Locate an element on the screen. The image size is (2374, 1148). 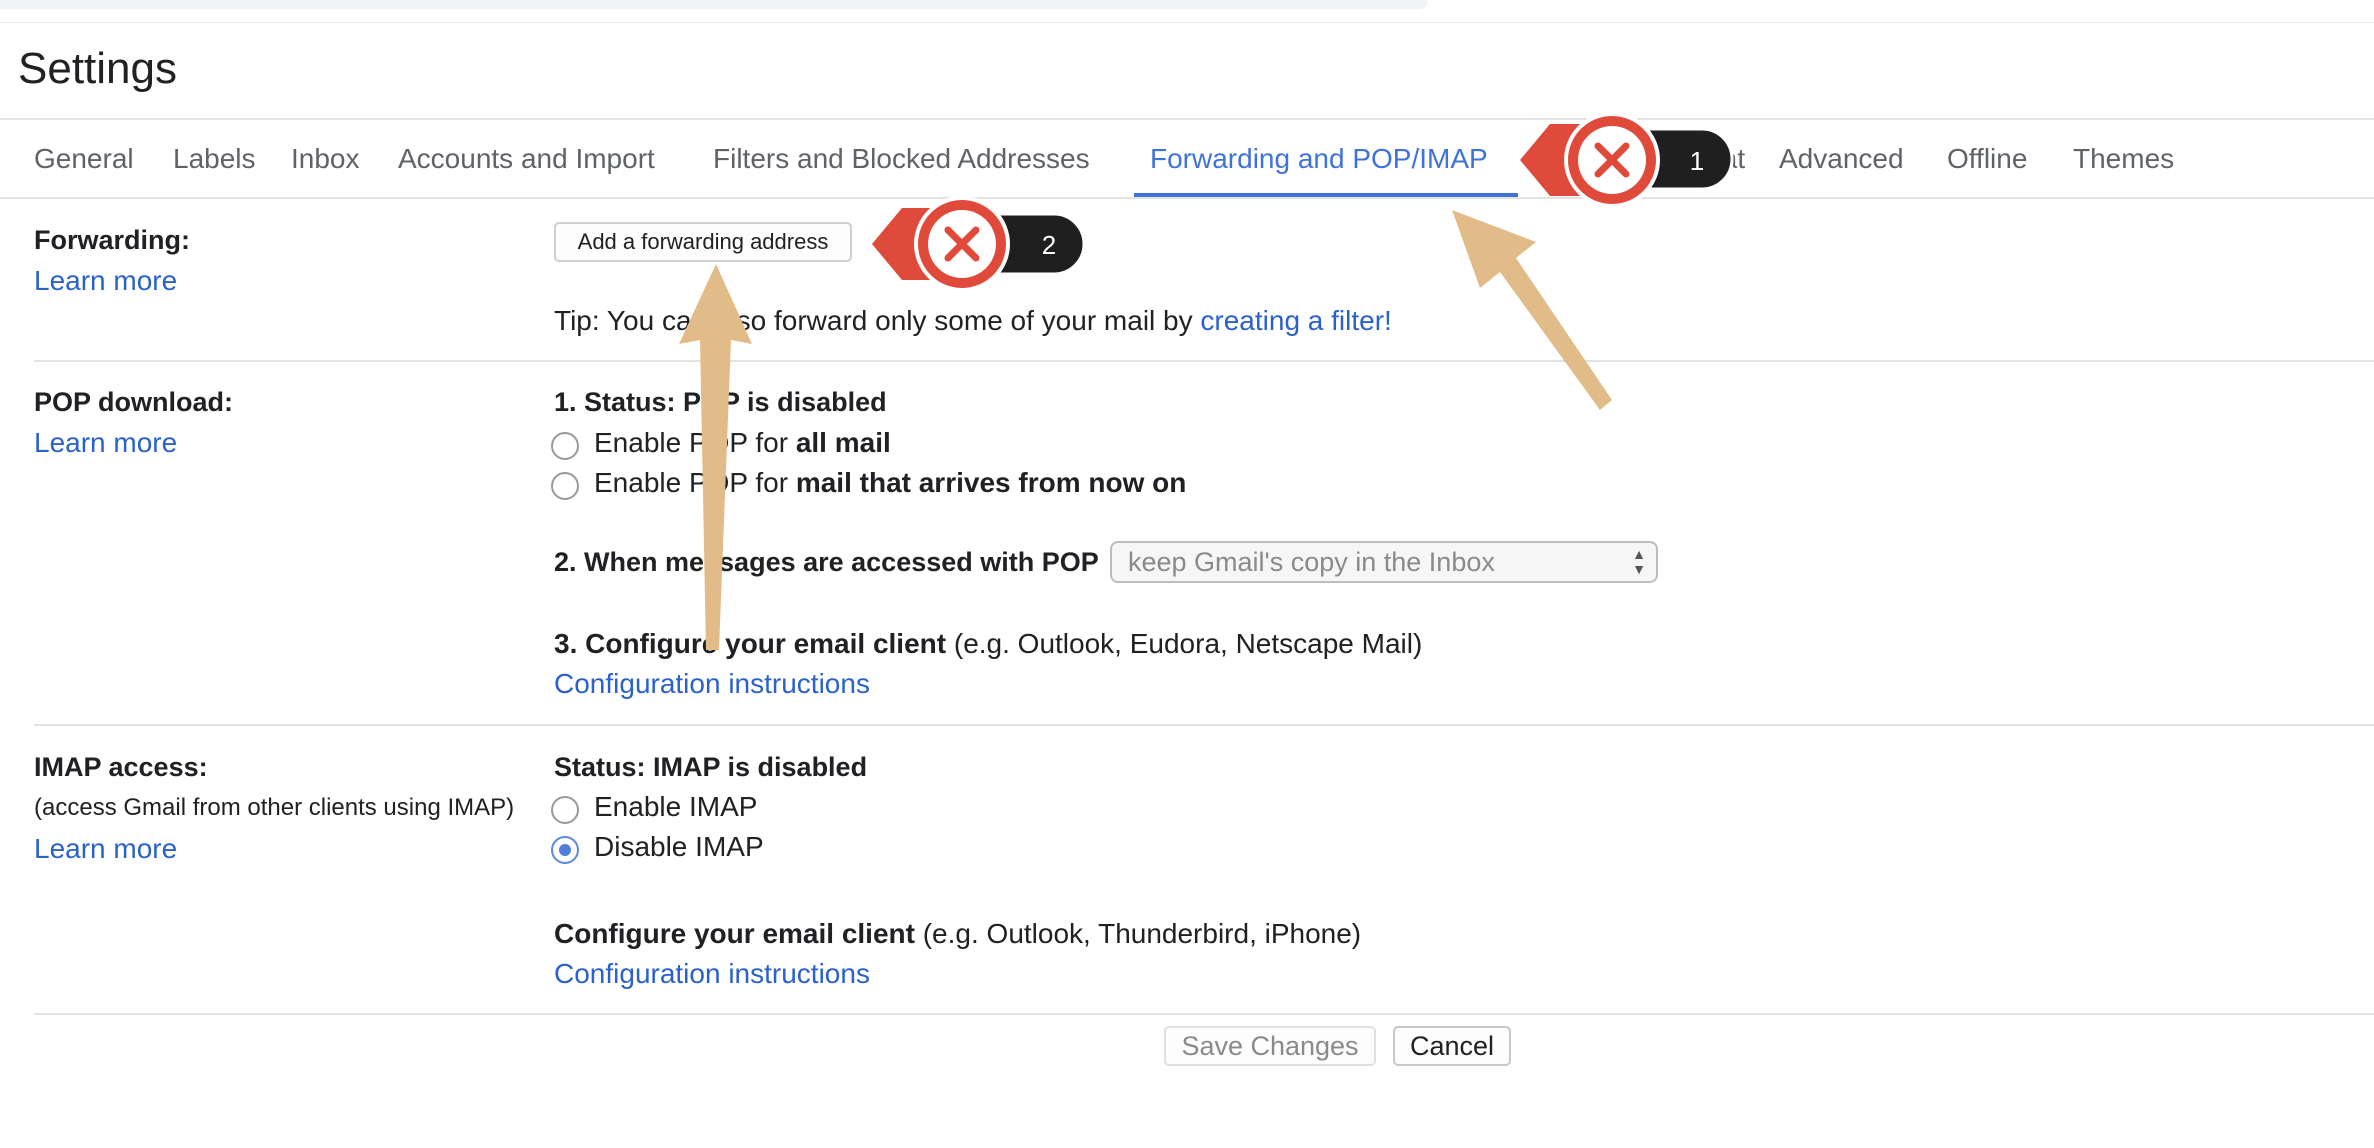
add-forwarding-address-button: Add a forwarding address is located at coordinates (703, 242).